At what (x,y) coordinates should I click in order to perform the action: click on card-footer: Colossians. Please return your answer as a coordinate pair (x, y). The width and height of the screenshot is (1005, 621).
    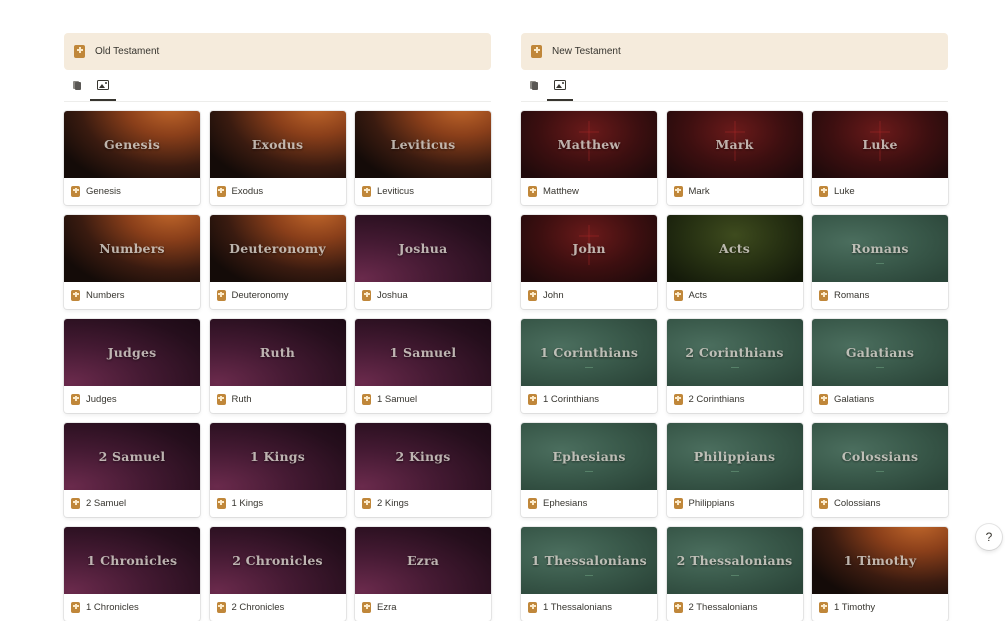
    Looking at the image, I should click on (880, 503).